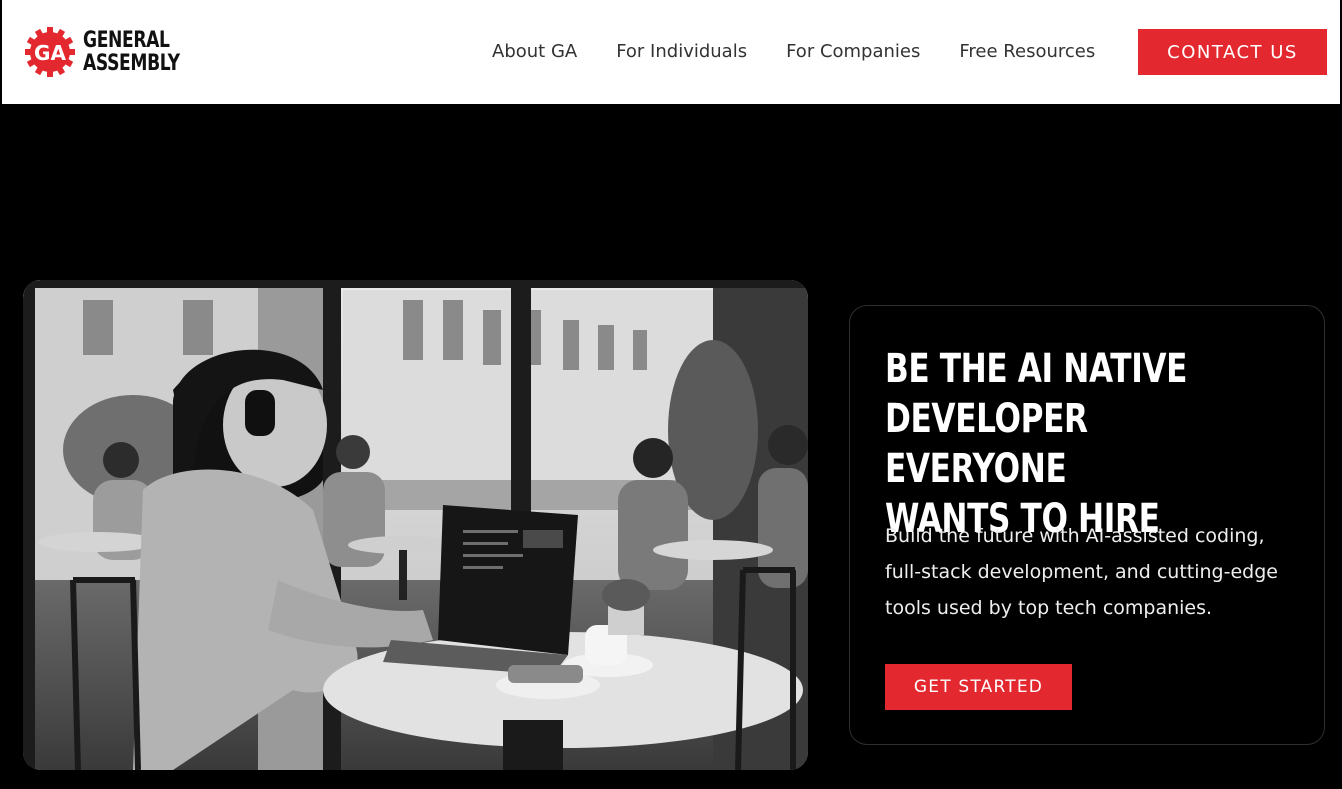 The width and height of the screenshot is (1342, 789). I want to click on logo-wordmark: GENERAL ASSEMBLY, so click(131, 52).